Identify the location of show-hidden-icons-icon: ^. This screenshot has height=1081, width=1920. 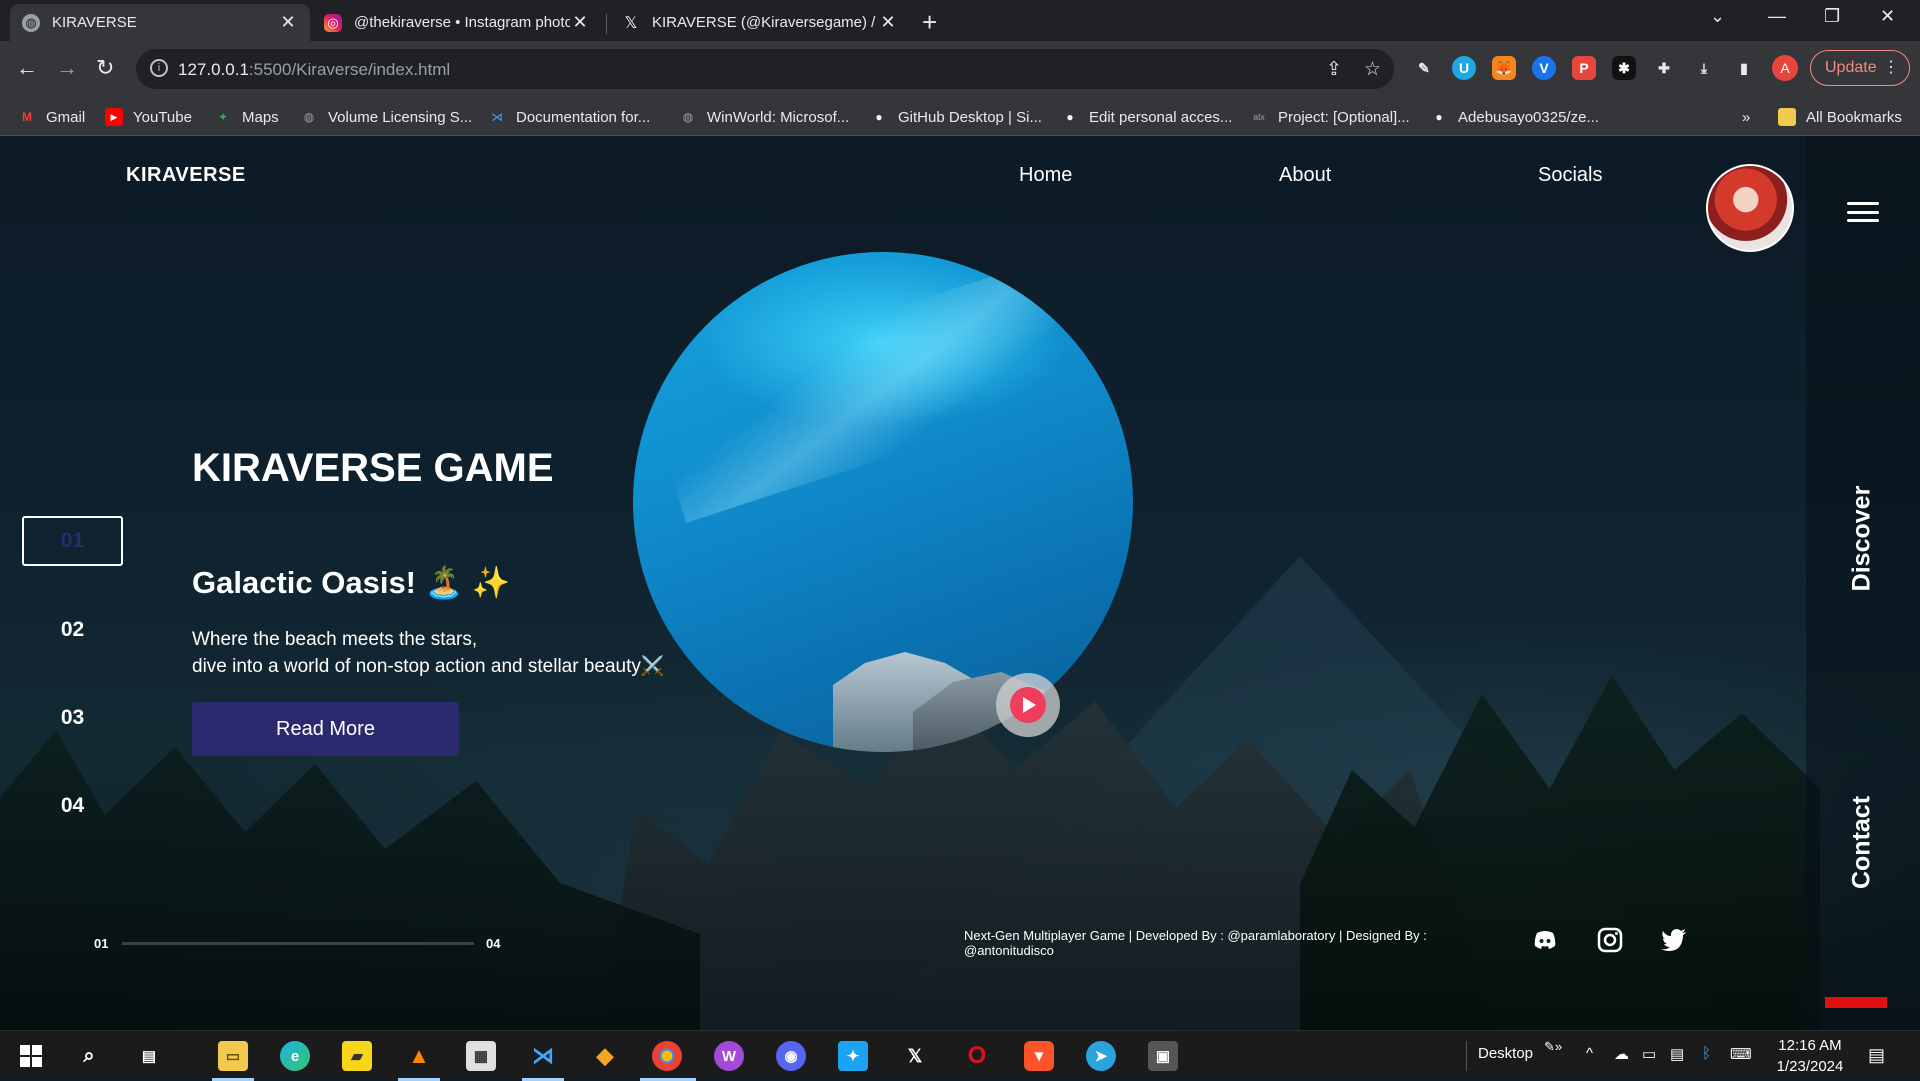
(1589, 1053).